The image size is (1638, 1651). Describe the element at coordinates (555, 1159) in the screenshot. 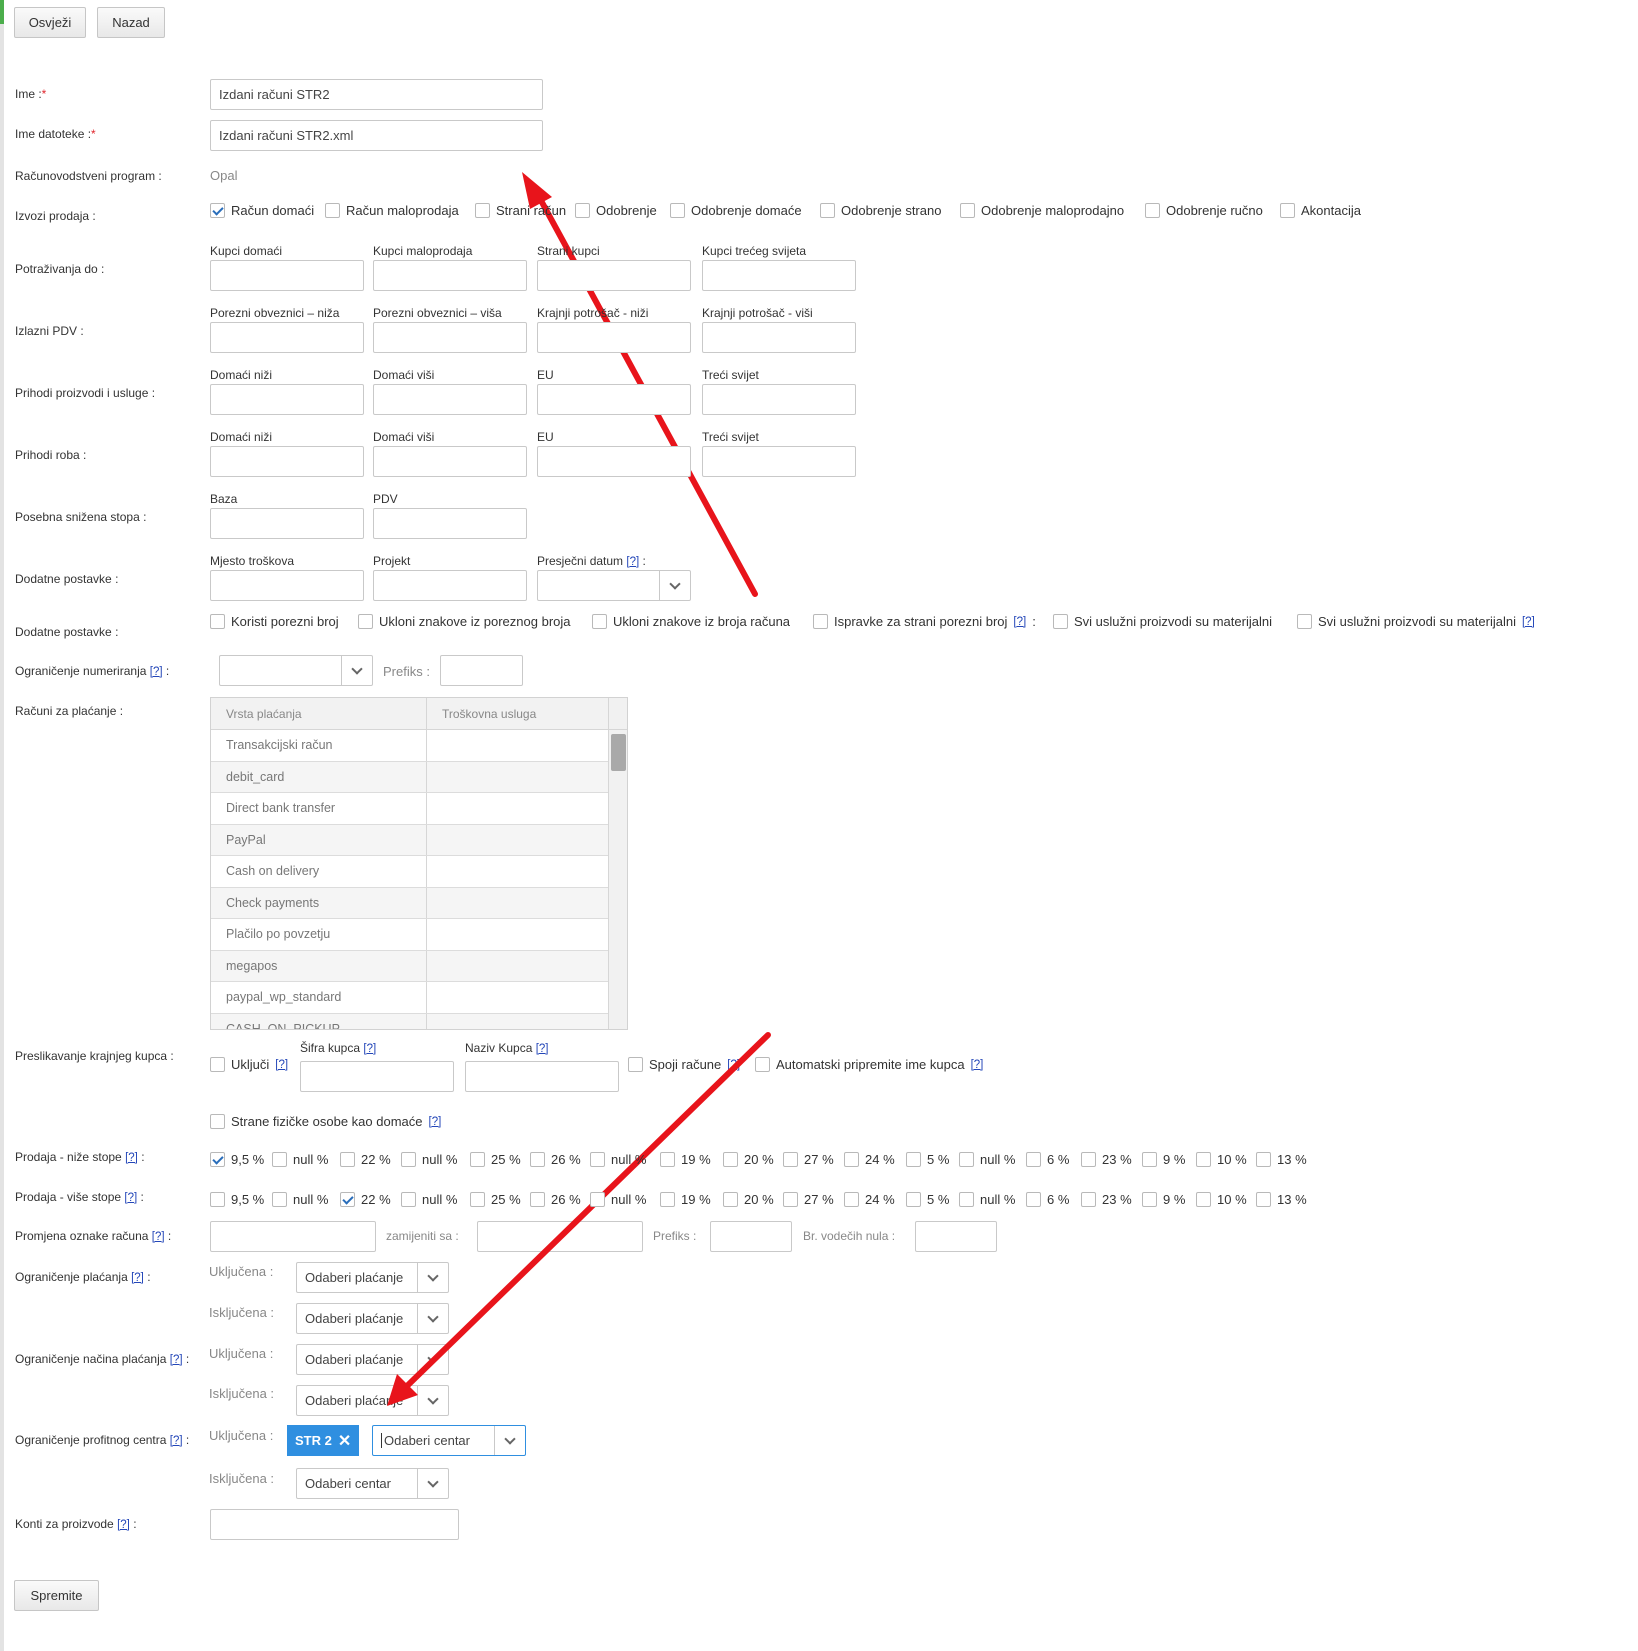

I see `rate-low-checkbox-5: 26 %` at that location.